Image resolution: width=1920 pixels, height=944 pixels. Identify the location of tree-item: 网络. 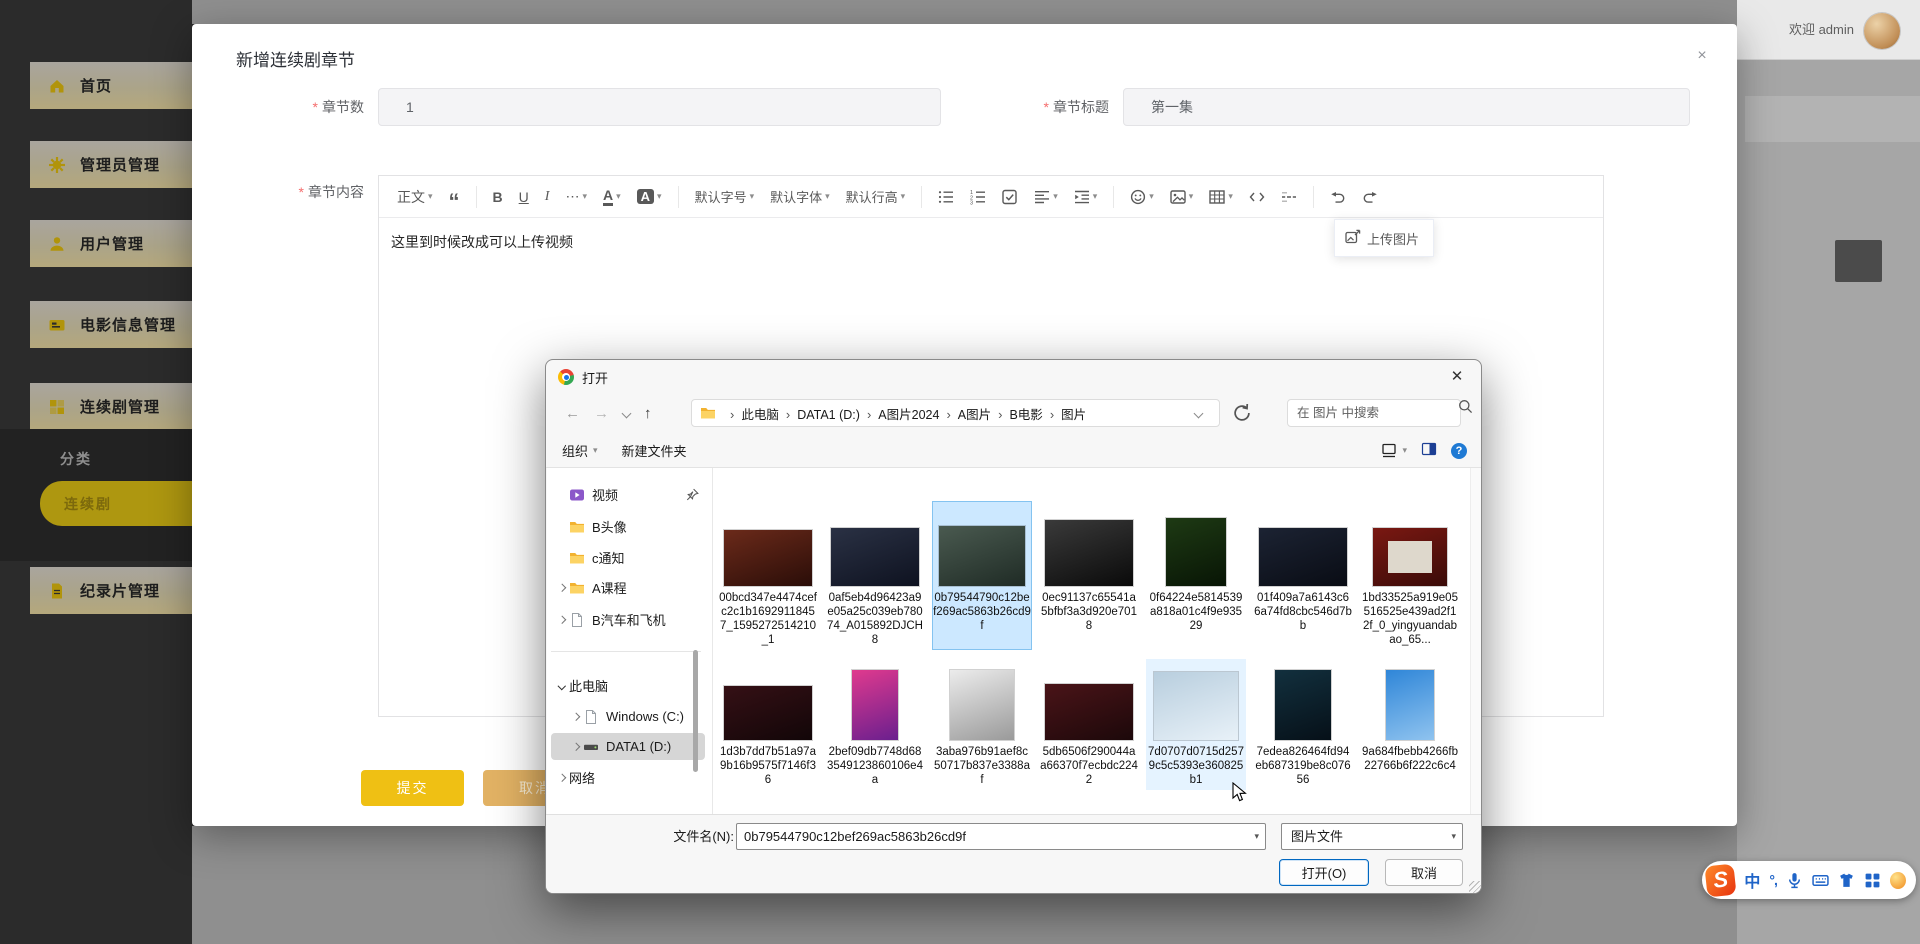
(628, 777).